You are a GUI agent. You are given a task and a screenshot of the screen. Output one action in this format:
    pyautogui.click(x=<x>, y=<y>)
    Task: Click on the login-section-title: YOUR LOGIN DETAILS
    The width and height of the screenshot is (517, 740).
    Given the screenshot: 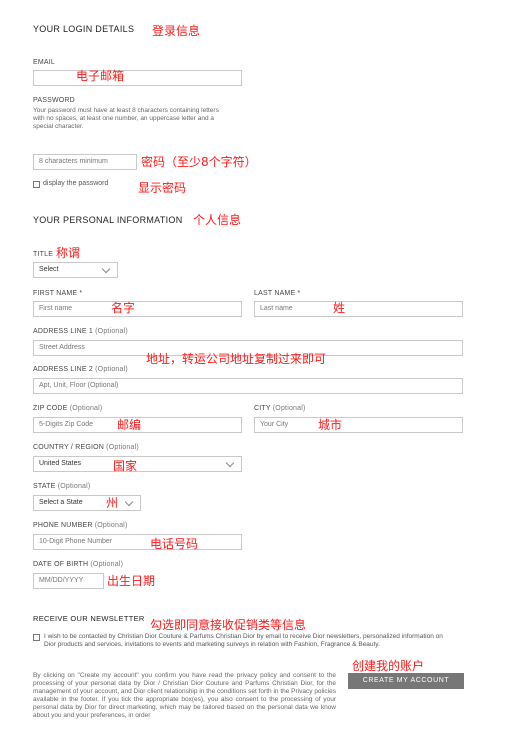 What is the action you would take?
    pyautogui.click(x=84, y=29)
    